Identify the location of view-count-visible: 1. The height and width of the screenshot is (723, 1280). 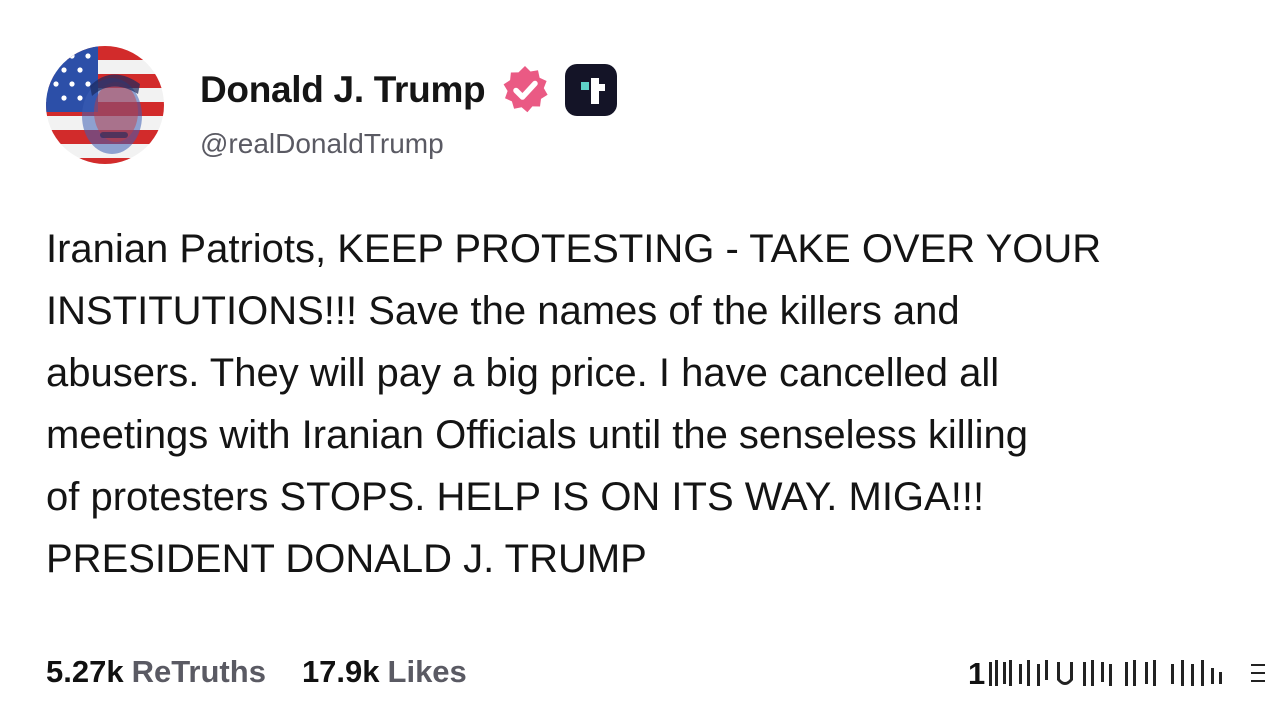
(977, 673).